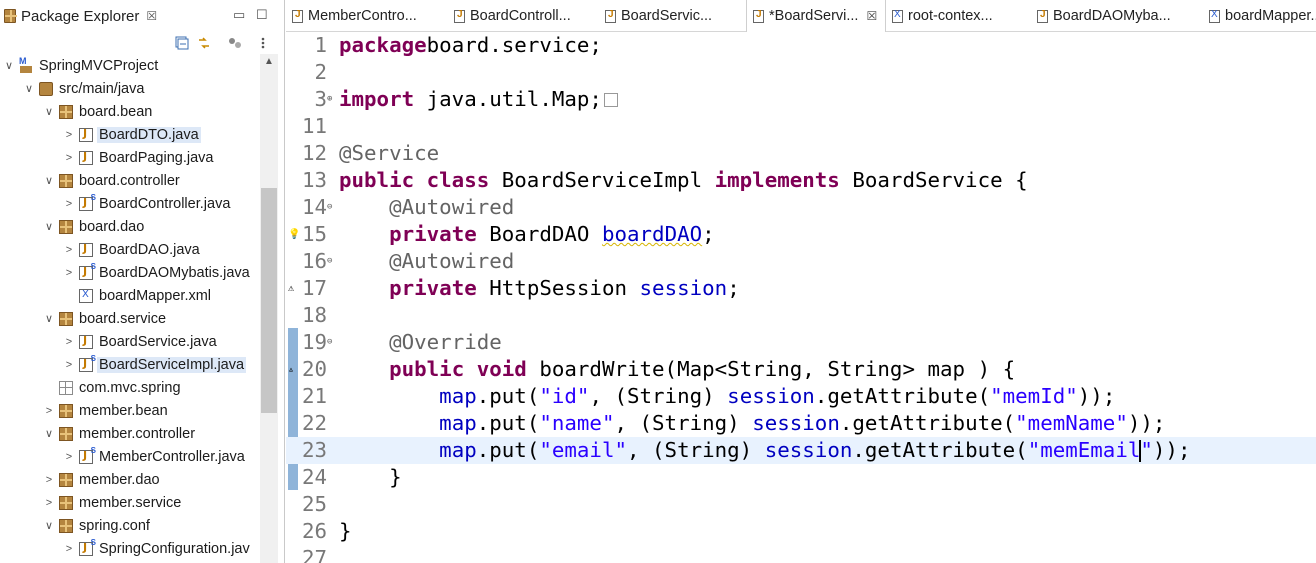  Describe the element at coordinates (332, 99) in the screenshot. I see `expand-fold-icon: ⊕` at that location.